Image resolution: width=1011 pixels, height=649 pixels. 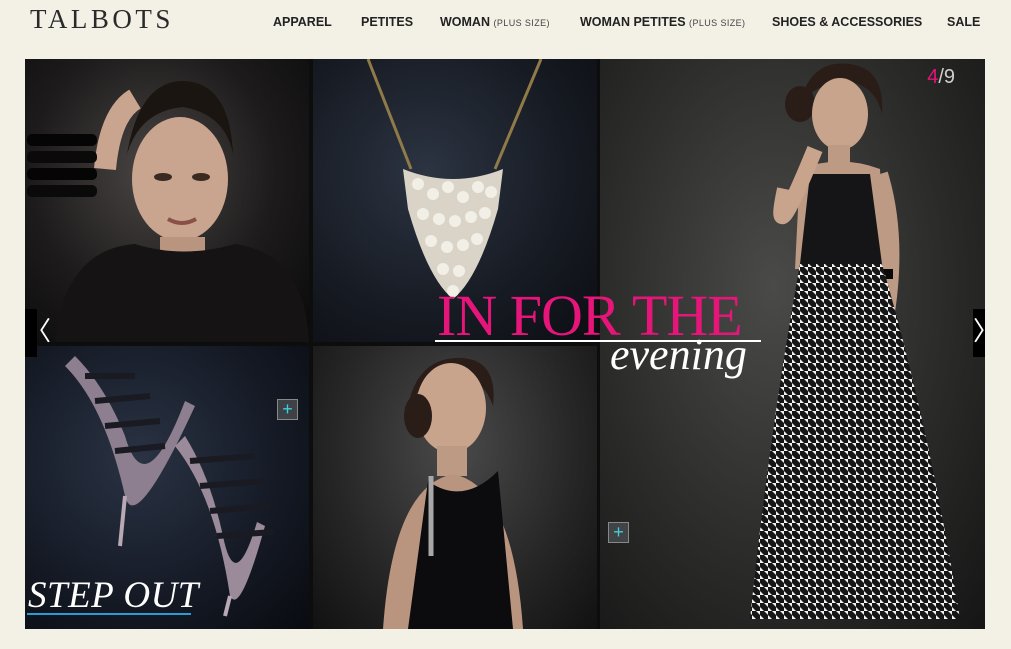 What do you see at coordinates (521, 23) in the screenshot?
I see `nav-item-woman-sublabel: (PLUS SIZE)` at bounding box center [521, 23].